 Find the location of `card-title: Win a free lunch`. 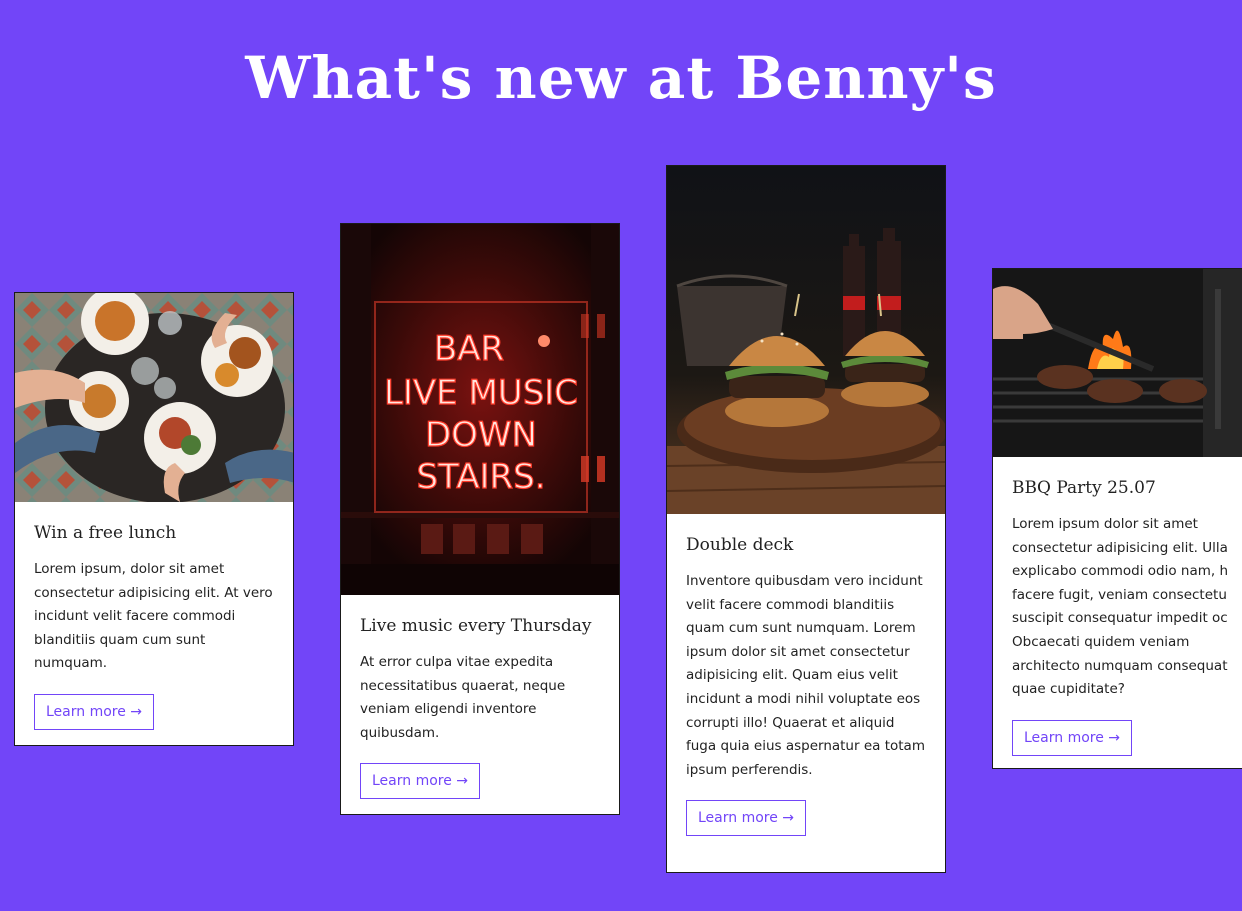

card-title: Win a free lunch is located at coordinates (105, 533).